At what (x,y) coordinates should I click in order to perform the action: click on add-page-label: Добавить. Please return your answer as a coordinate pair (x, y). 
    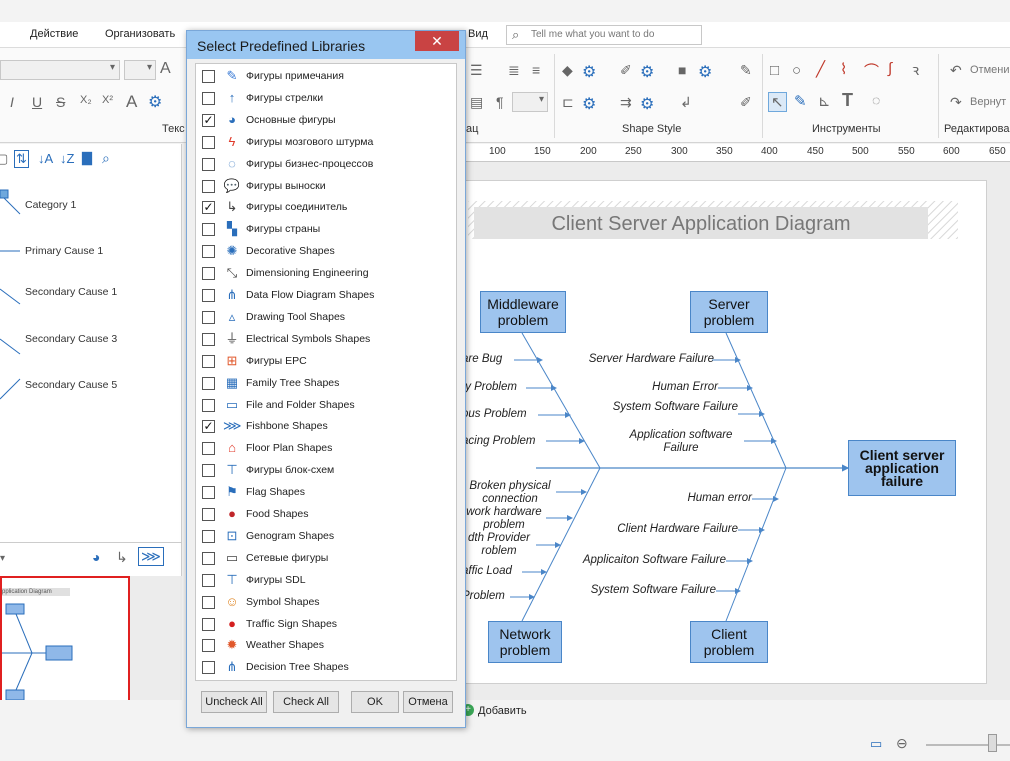
    Looking at the image, I should click on (502, 711).